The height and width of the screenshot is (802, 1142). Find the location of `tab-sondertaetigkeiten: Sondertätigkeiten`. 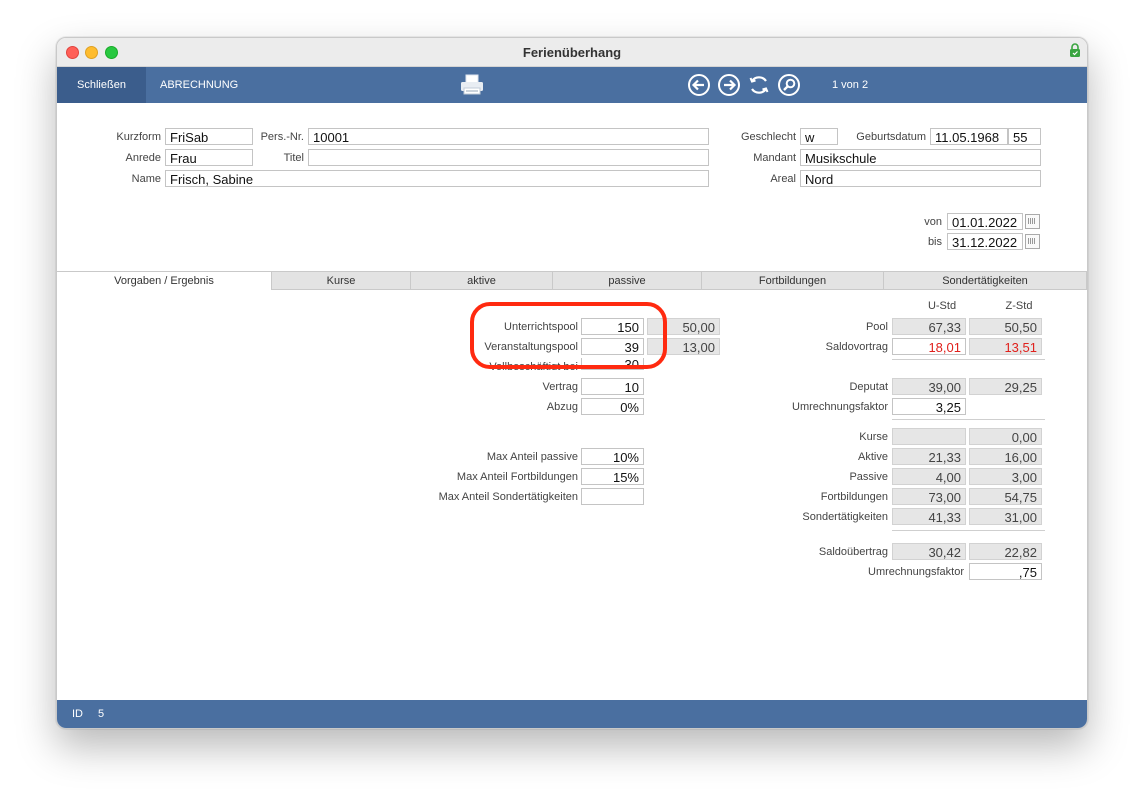

tab-sondertaetigkeiten: Sondertätigkeiten is located at coordinates (985, 280).